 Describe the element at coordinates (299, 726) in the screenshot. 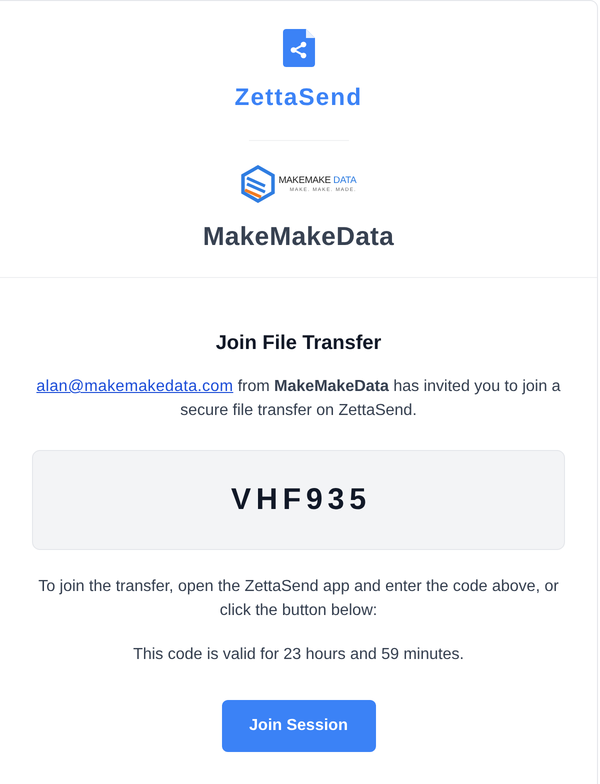

I see `join-session-button: Join Session` at that location.